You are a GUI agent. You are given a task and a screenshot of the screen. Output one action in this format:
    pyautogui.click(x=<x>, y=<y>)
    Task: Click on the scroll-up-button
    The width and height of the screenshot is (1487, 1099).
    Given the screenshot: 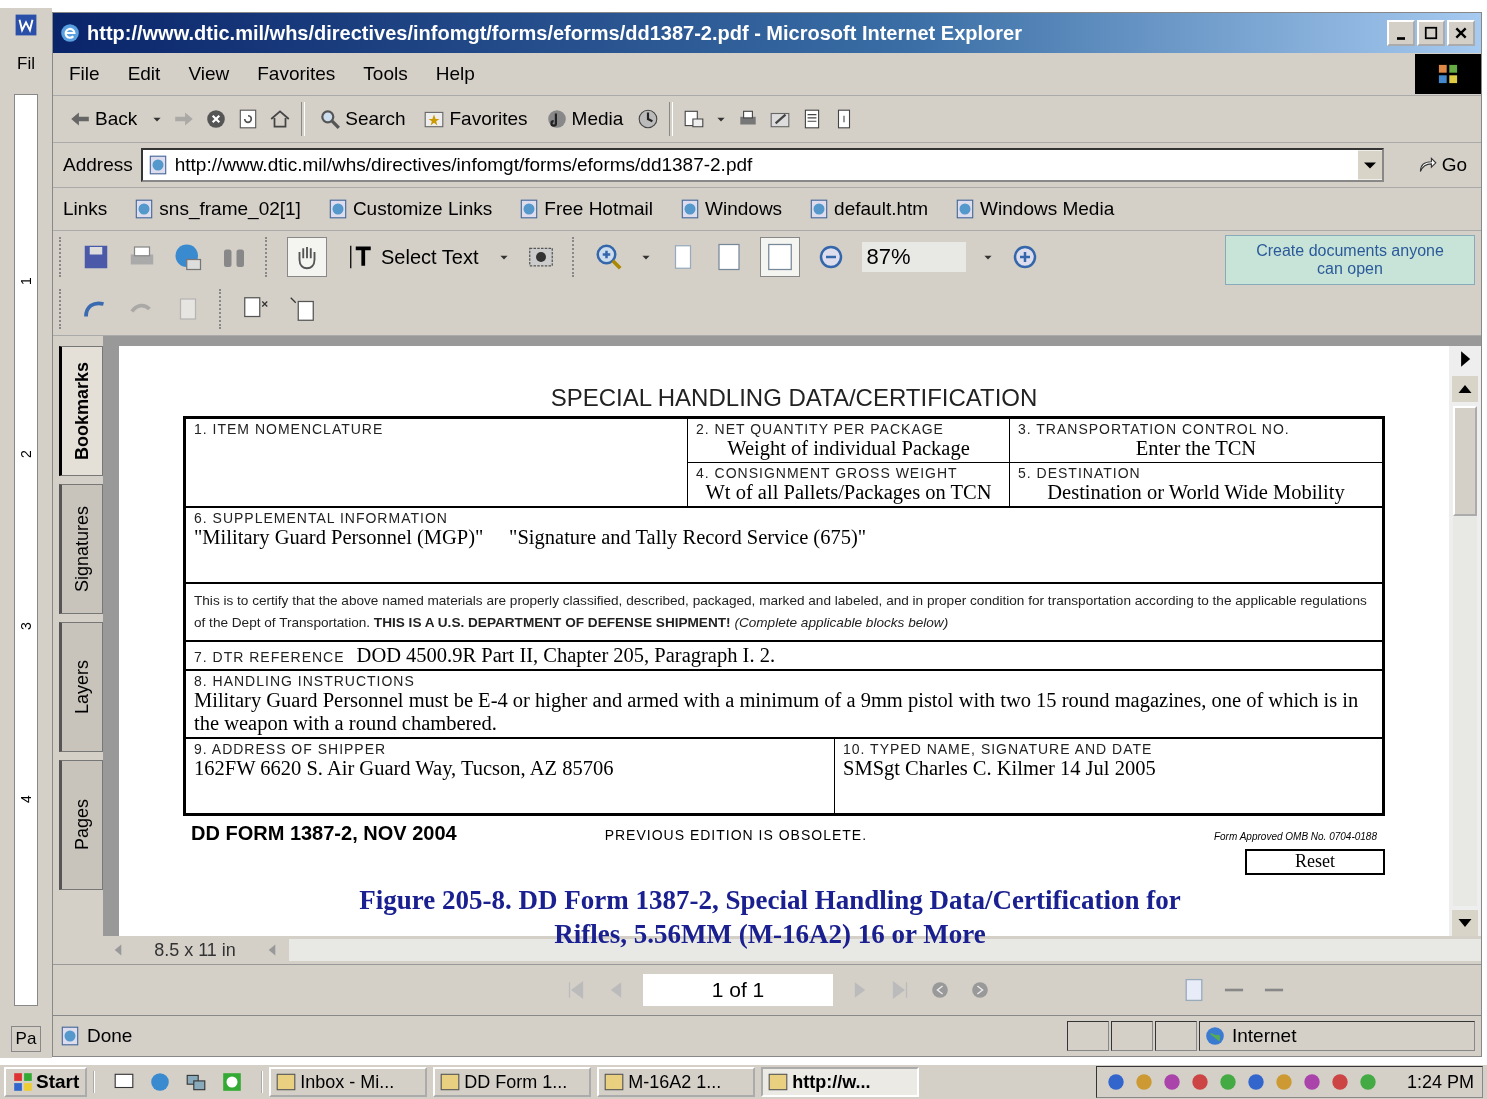 What is the action you would take?
    pyautogui.click(x=1465, y=389)
    